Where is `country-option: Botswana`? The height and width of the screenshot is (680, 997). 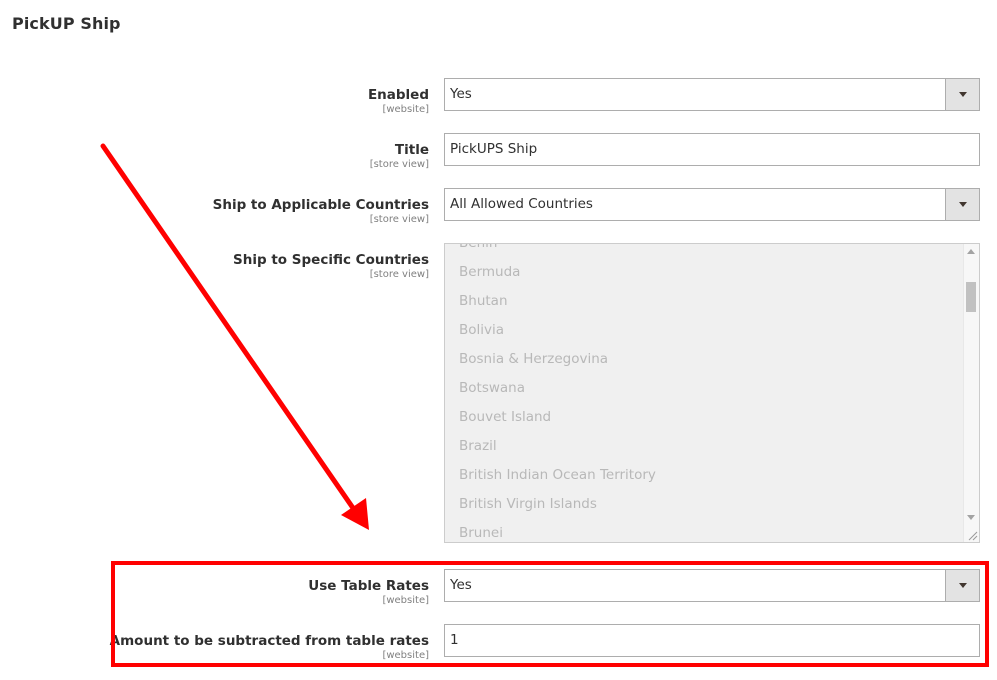 country-option: Botswana is located at coordinates (704, 388).